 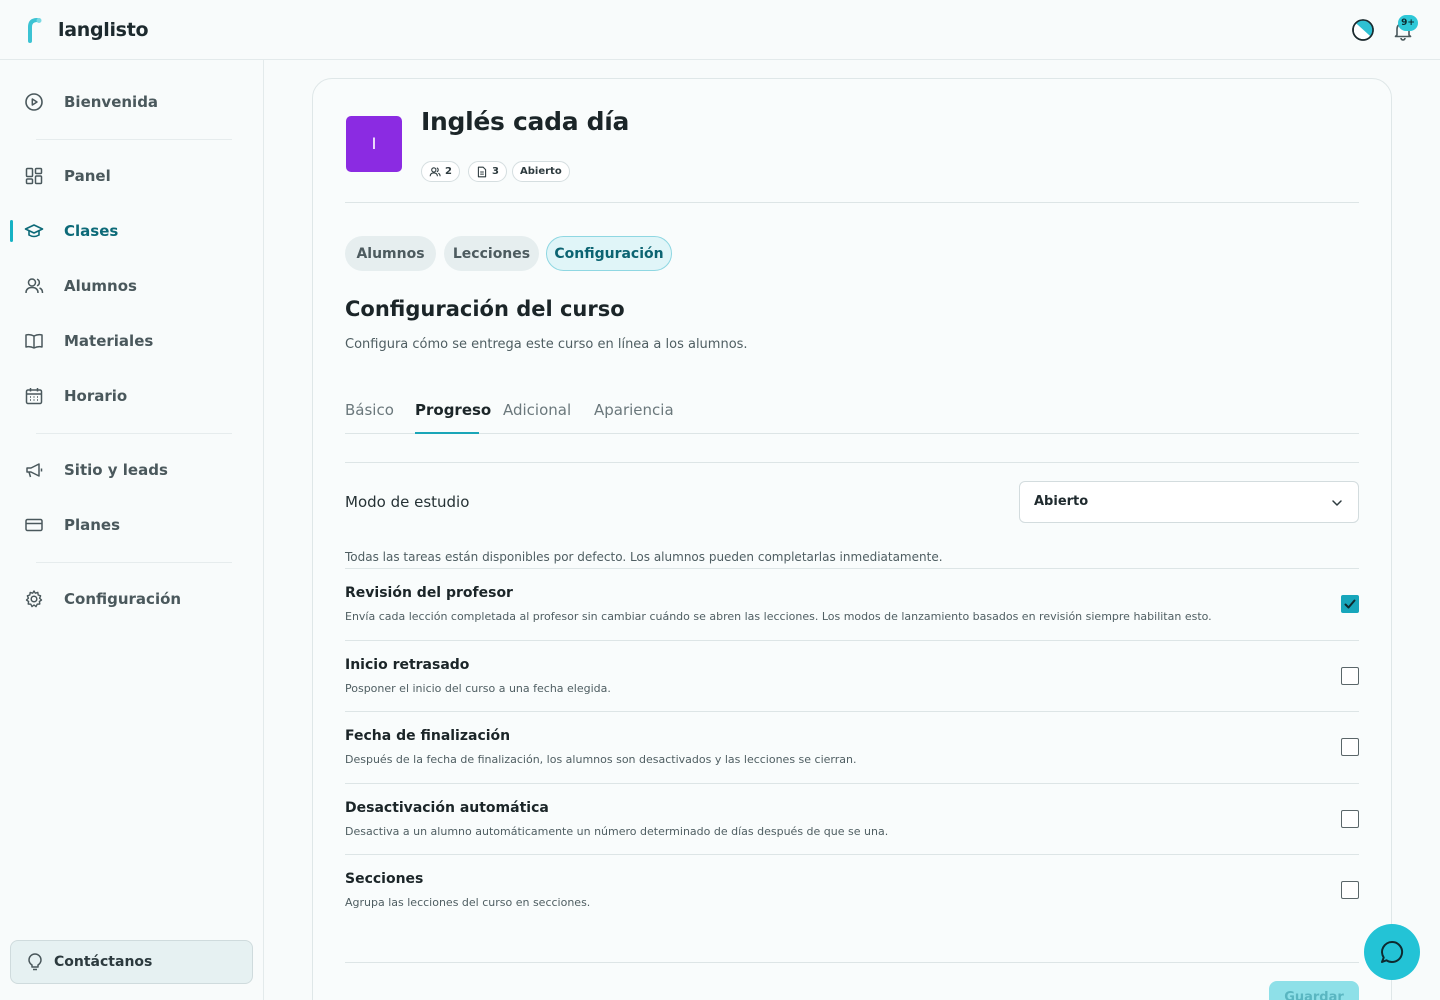 I want to click on app-name: langlisto, so click(x=103, y=30).